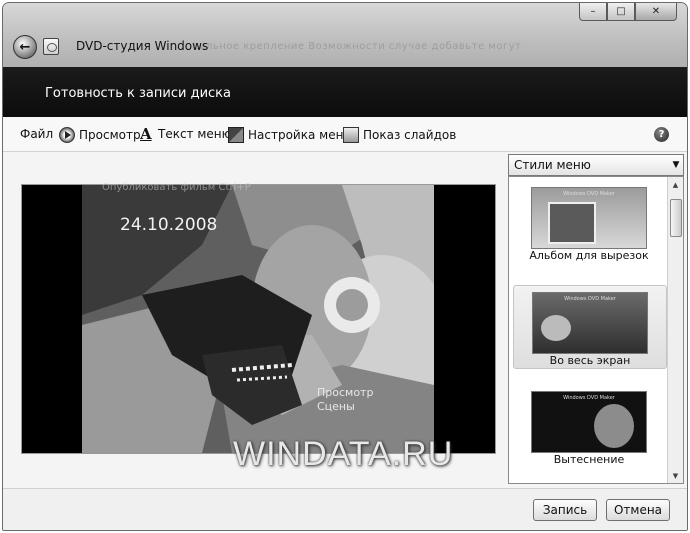 This screenshot has width=690, height=533. I want to click on style-item-fullscreen: Windows DVD Maker Во весь экран, so click(590, 327).